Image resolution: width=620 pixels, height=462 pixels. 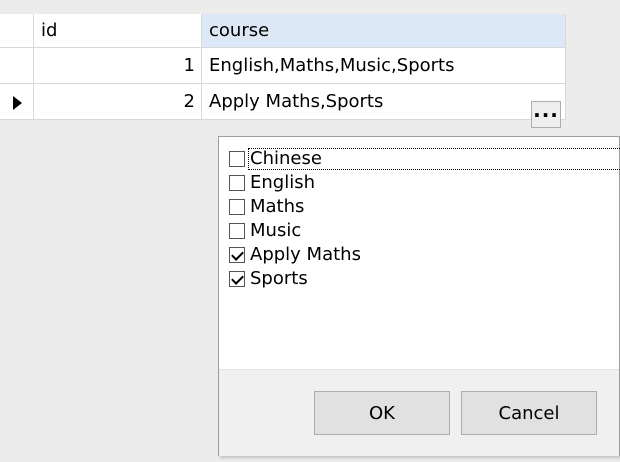 I want to click on column-header-course: course, so click(x=384, y=31).